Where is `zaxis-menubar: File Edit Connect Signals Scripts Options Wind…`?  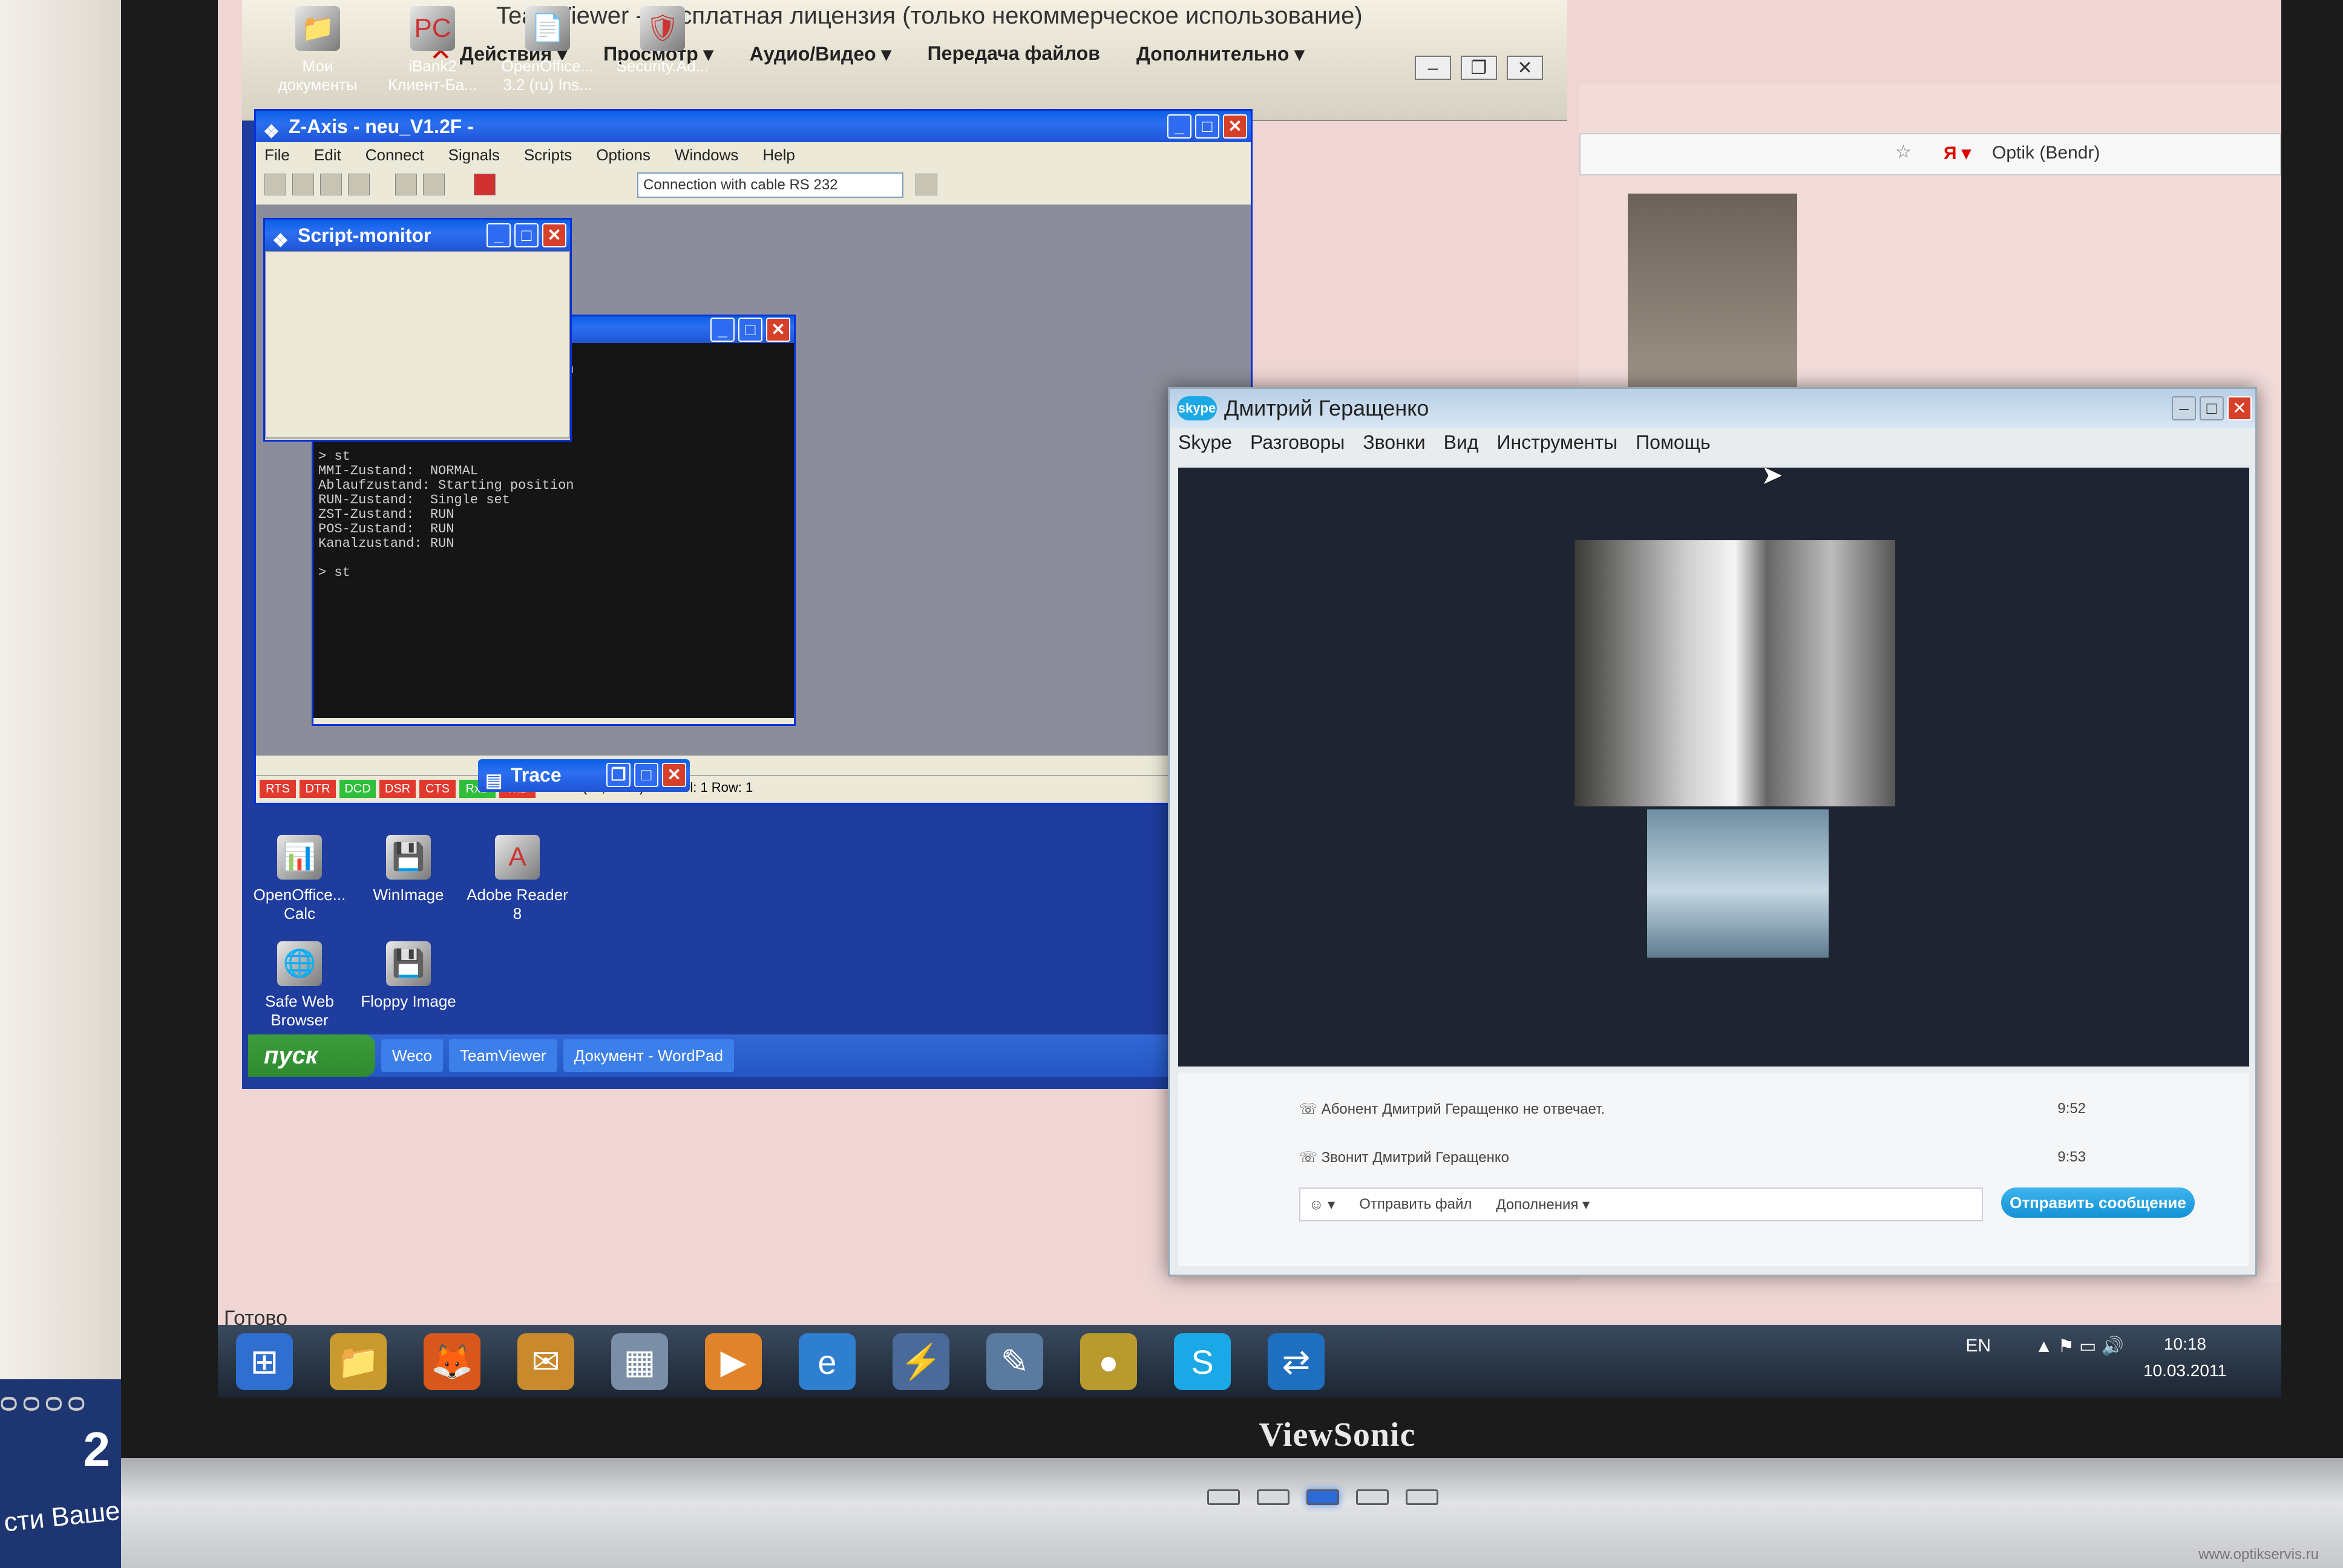 zaxis-menubar: File Edit Connect Signals Scripts Options Wind… is located at coordinates (753, 154).